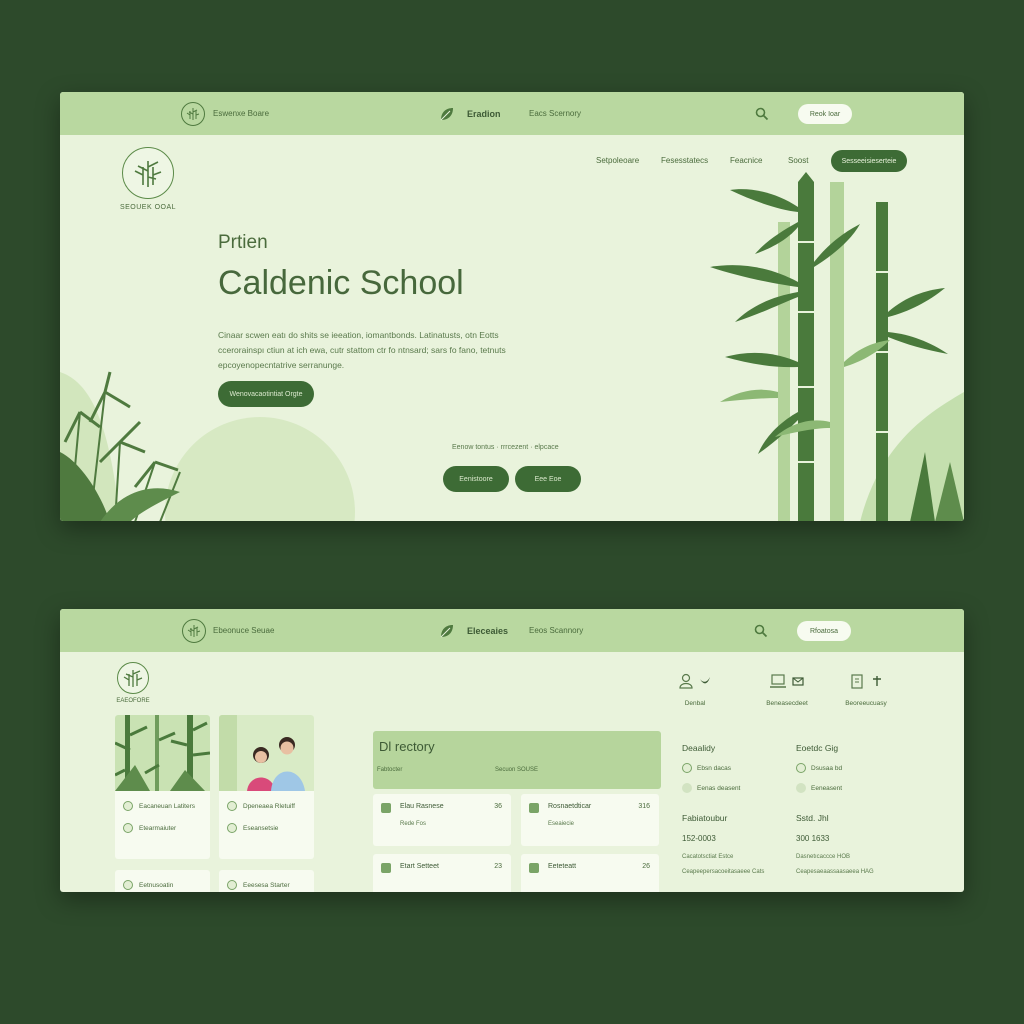 This screenshot has height=1024, width=1024. Describe the element at coordinates (442, 873) in the screenshot. I see `directory-item: Etart Setteet 23` at that location.